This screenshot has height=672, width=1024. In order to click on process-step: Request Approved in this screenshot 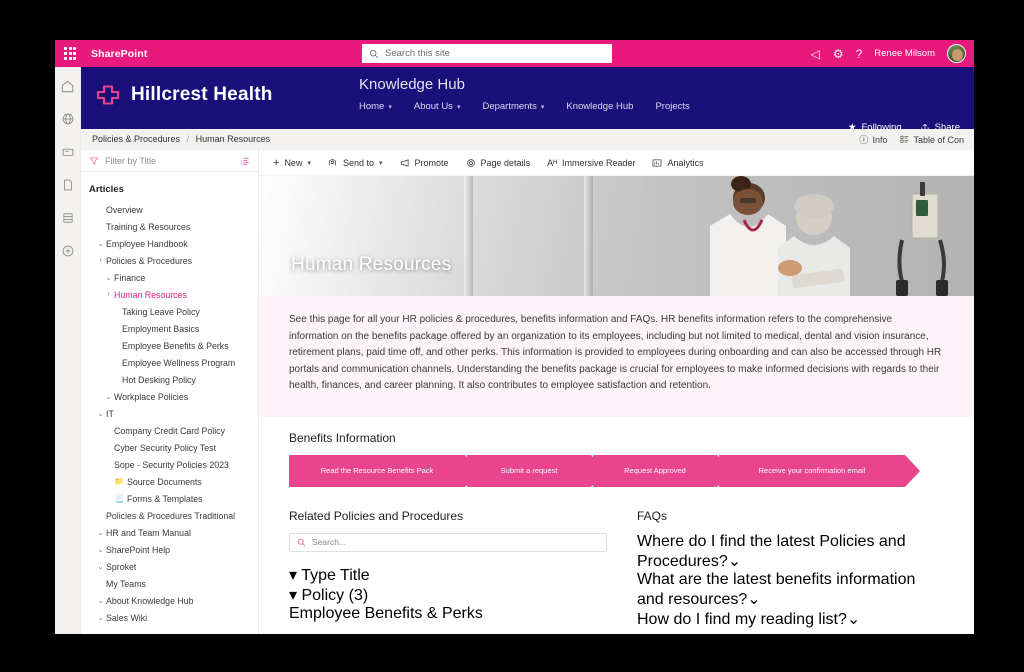, I will do `click(662, 470)`.